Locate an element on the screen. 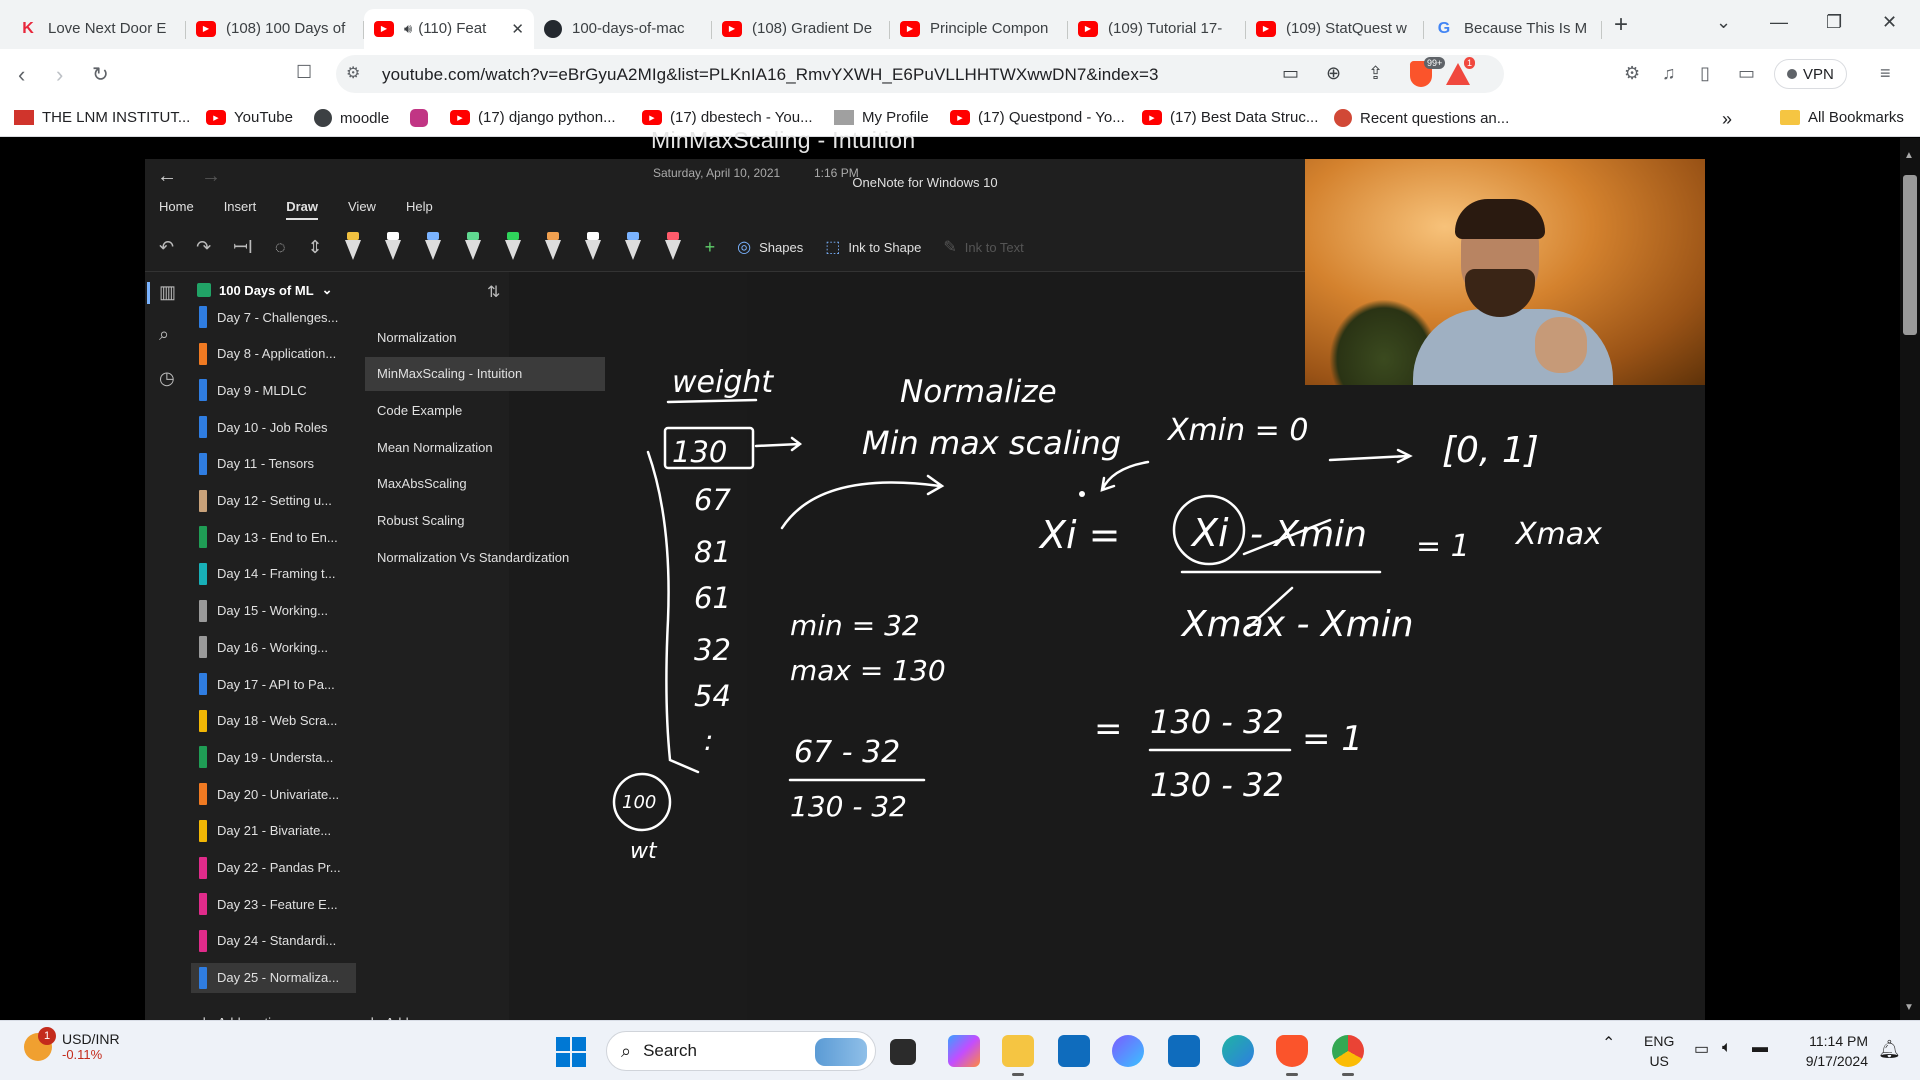 The height and width of the screenshot is (1080, 1920). restore-button: ❐ is located at coordinates (1834, 22).